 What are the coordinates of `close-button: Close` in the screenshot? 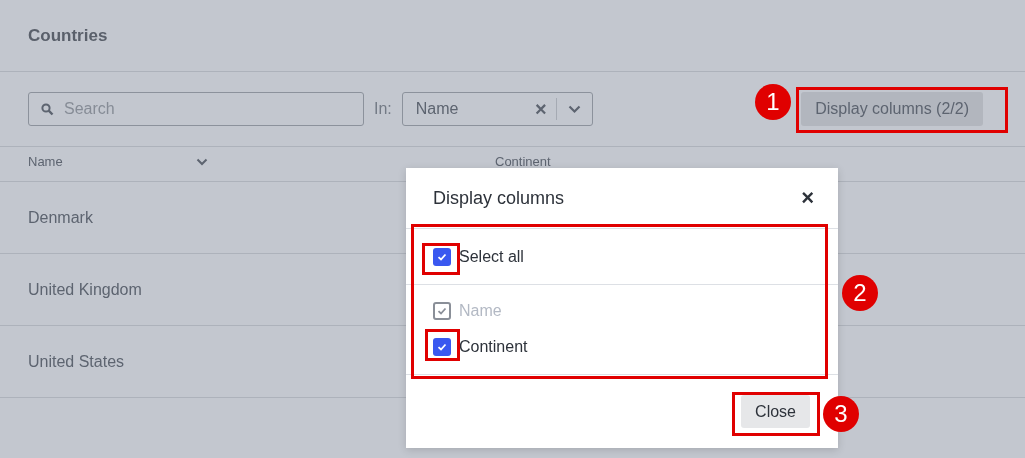 It's located at (775, 411).